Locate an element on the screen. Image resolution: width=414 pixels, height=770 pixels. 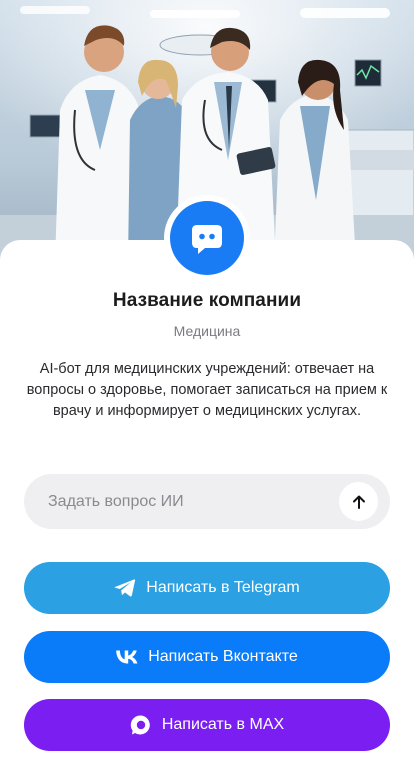
ask-ai-field is located at coordinates (207, 501).